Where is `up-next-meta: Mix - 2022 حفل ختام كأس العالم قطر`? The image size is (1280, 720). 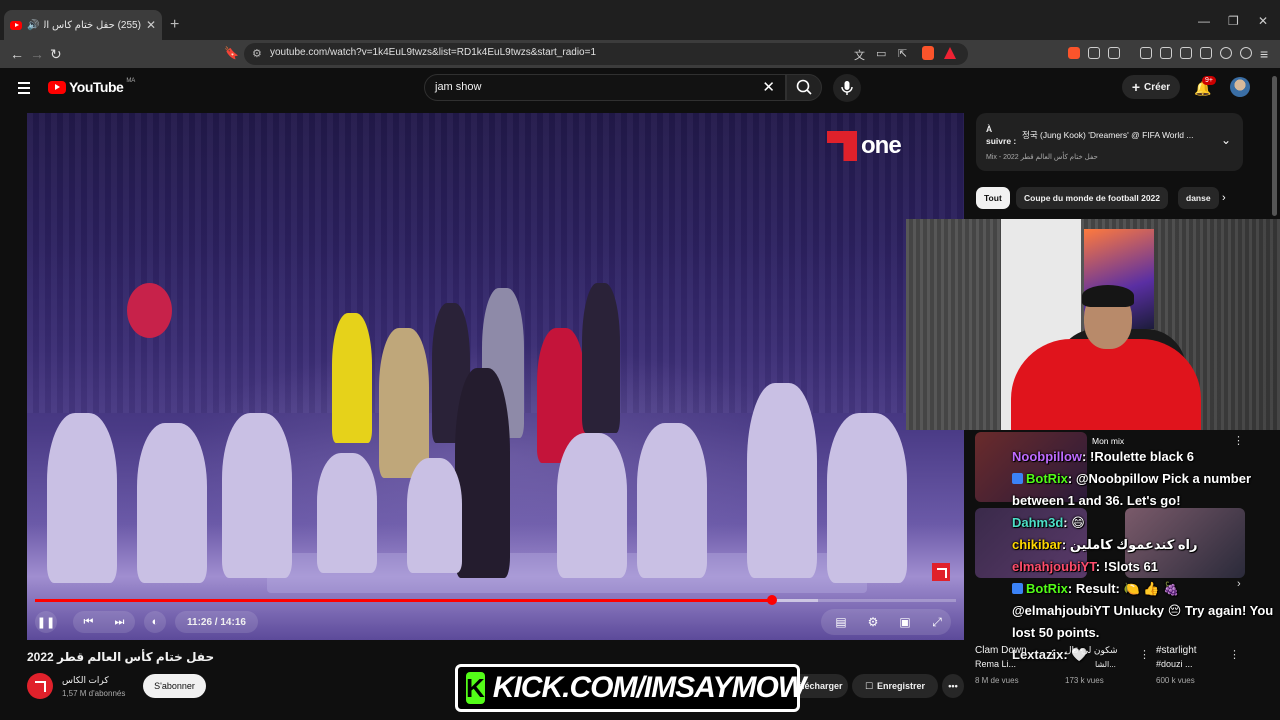
up-next-meta: Mix - 2022 حفل ختام كأس العالم قطر is located at coordinates (1042, 157).